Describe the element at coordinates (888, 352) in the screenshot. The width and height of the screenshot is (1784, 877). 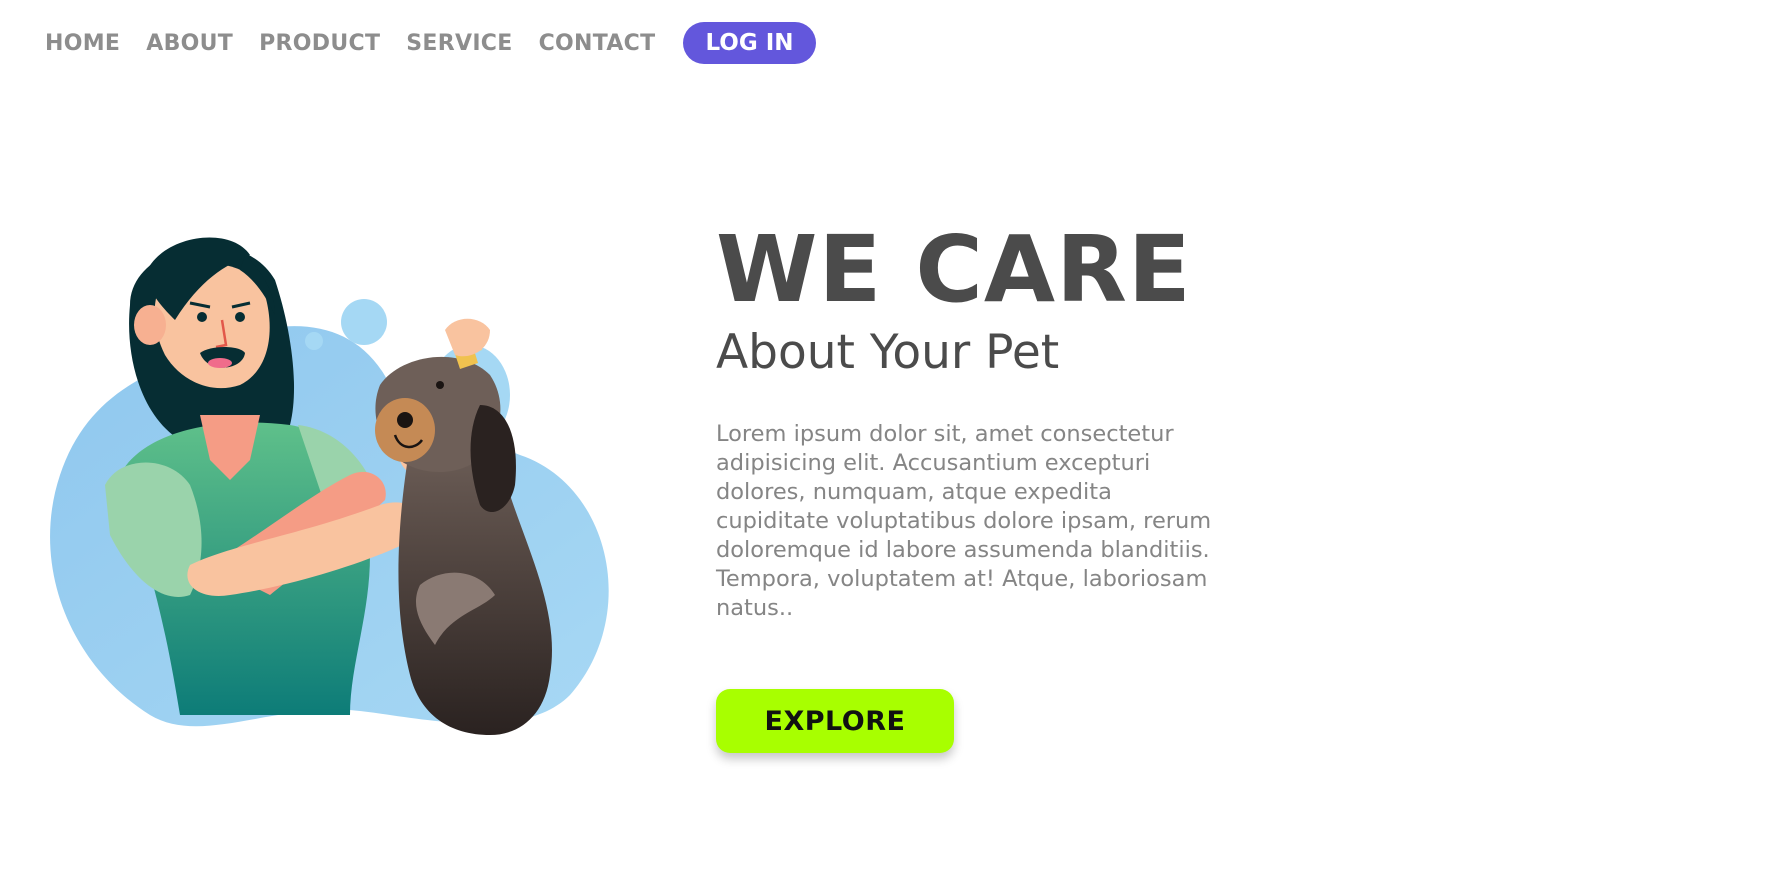
I see `hero-subtitle: About Your Pet` at that location.